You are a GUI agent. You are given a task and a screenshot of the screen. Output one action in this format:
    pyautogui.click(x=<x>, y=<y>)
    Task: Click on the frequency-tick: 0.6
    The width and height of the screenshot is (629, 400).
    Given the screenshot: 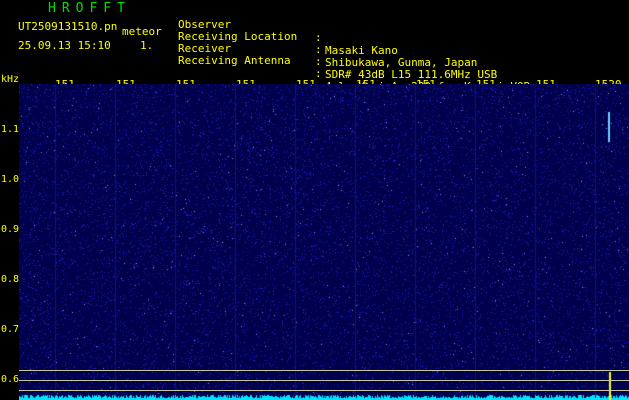 What is the action you would take?
    pyautogui.click(x=10, y=379)
    